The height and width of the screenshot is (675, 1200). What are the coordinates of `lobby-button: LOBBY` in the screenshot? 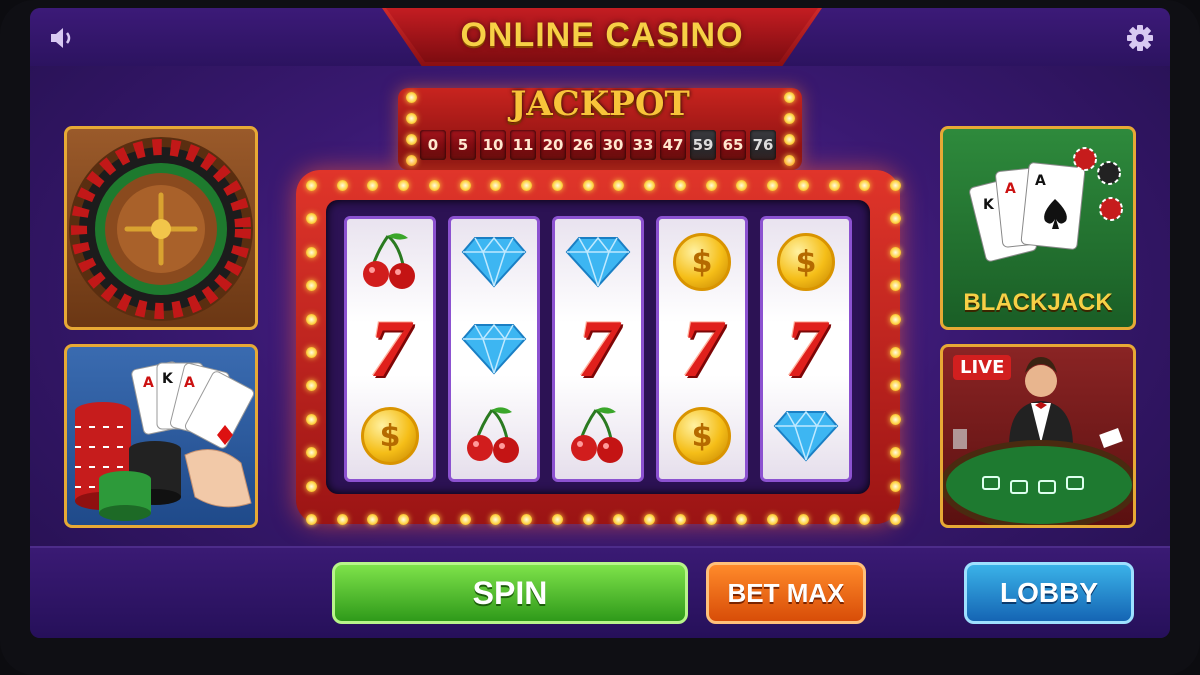 It's located at (1049, 593).